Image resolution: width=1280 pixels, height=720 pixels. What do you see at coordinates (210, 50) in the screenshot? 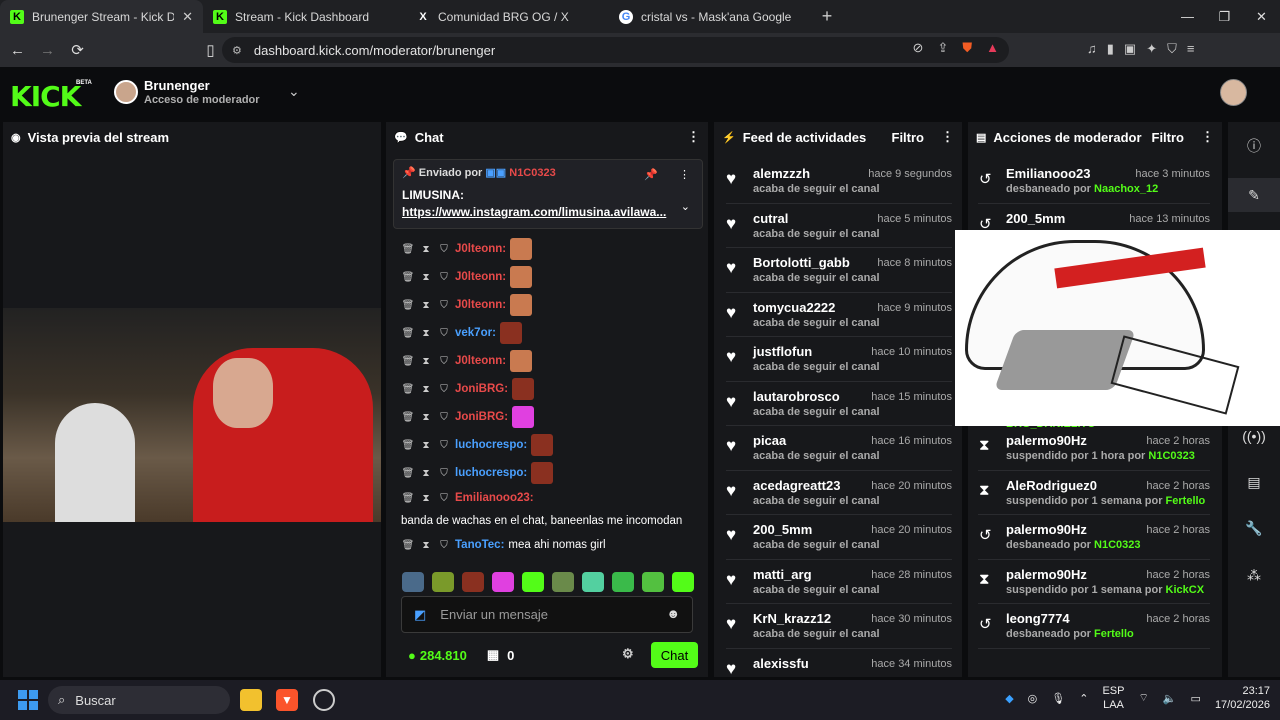
I see `bookmark-icon: ▯` at bounding box center [210, 50].